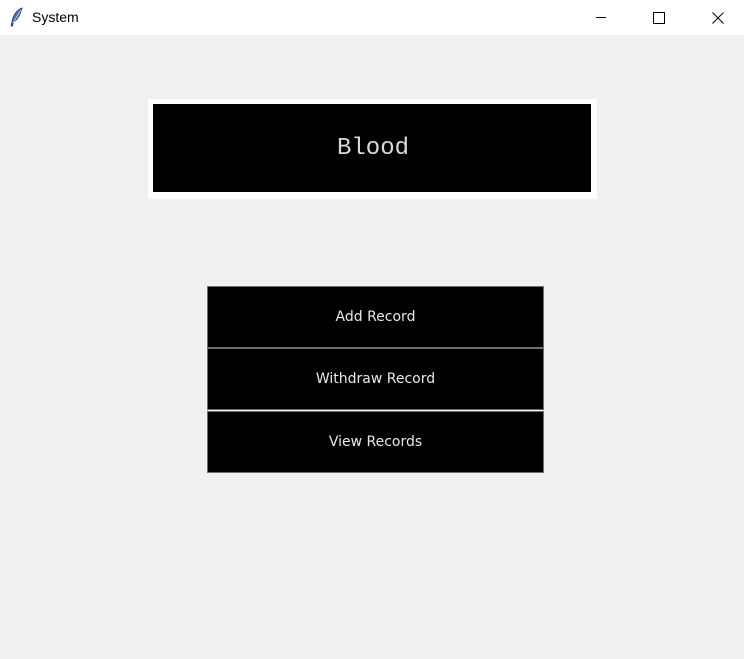 The width and height of the screenshot is (744, 659). Describe the element at coordinates (17, 17) in the screenshot. I see `feather-icon` at that location.